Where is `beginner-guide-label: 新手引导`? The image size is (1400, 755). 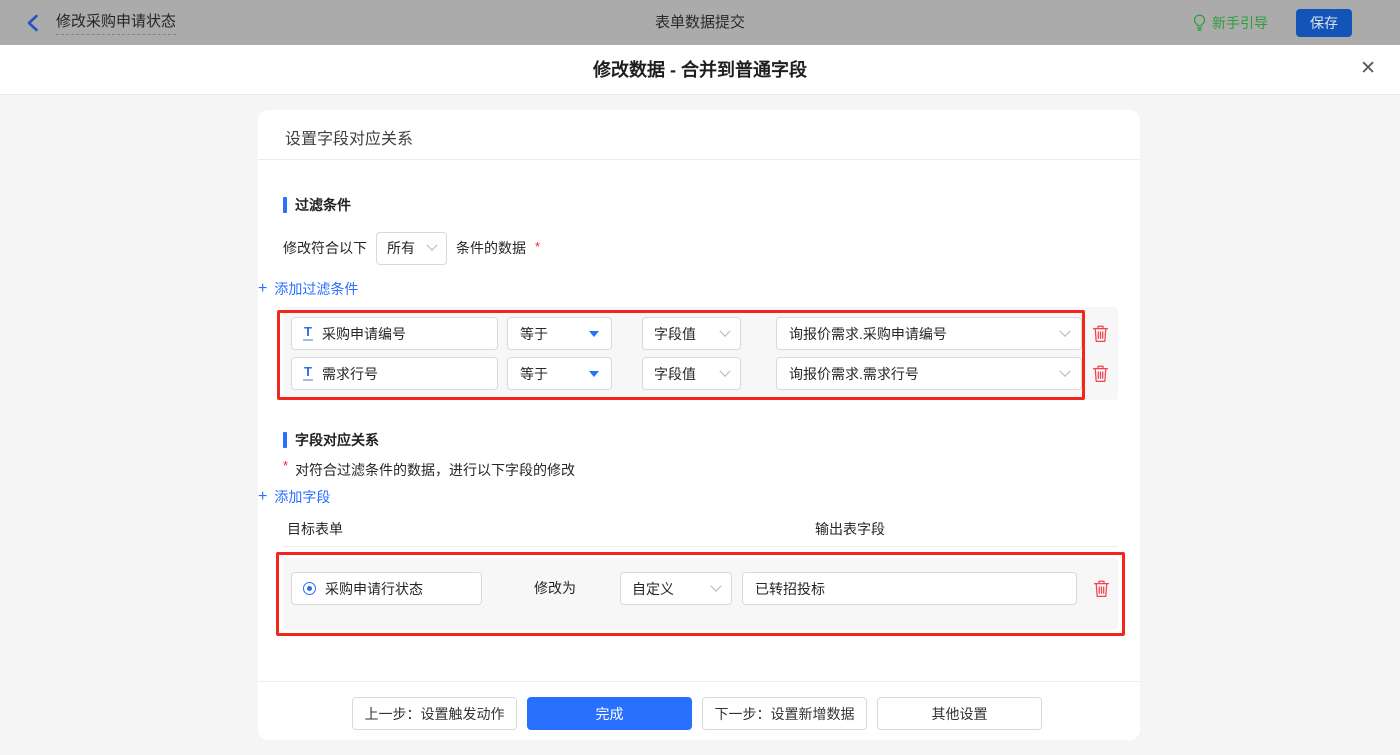 beginner-guide-label: 新手引导 is located at coordinates (1240, 22).